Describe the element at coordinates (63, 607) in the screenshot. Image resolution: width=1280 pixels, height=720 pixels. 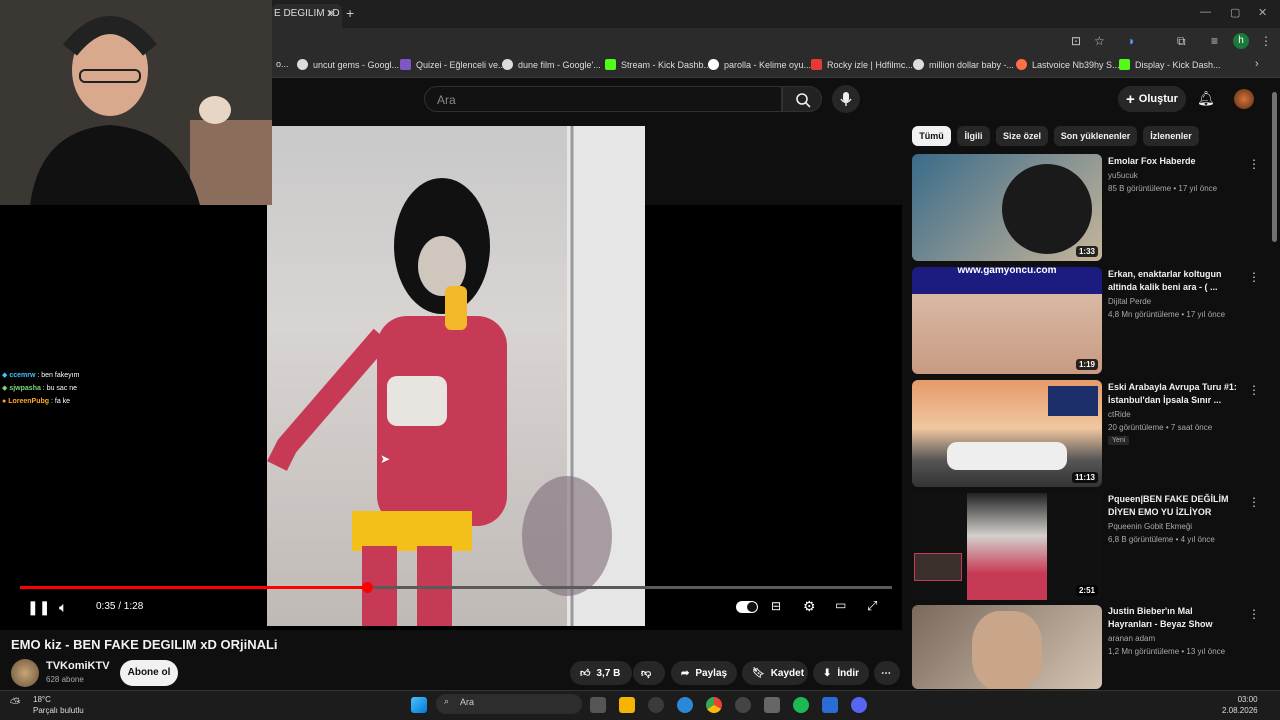
I see `volume-icon: 🔈︎` at that location.